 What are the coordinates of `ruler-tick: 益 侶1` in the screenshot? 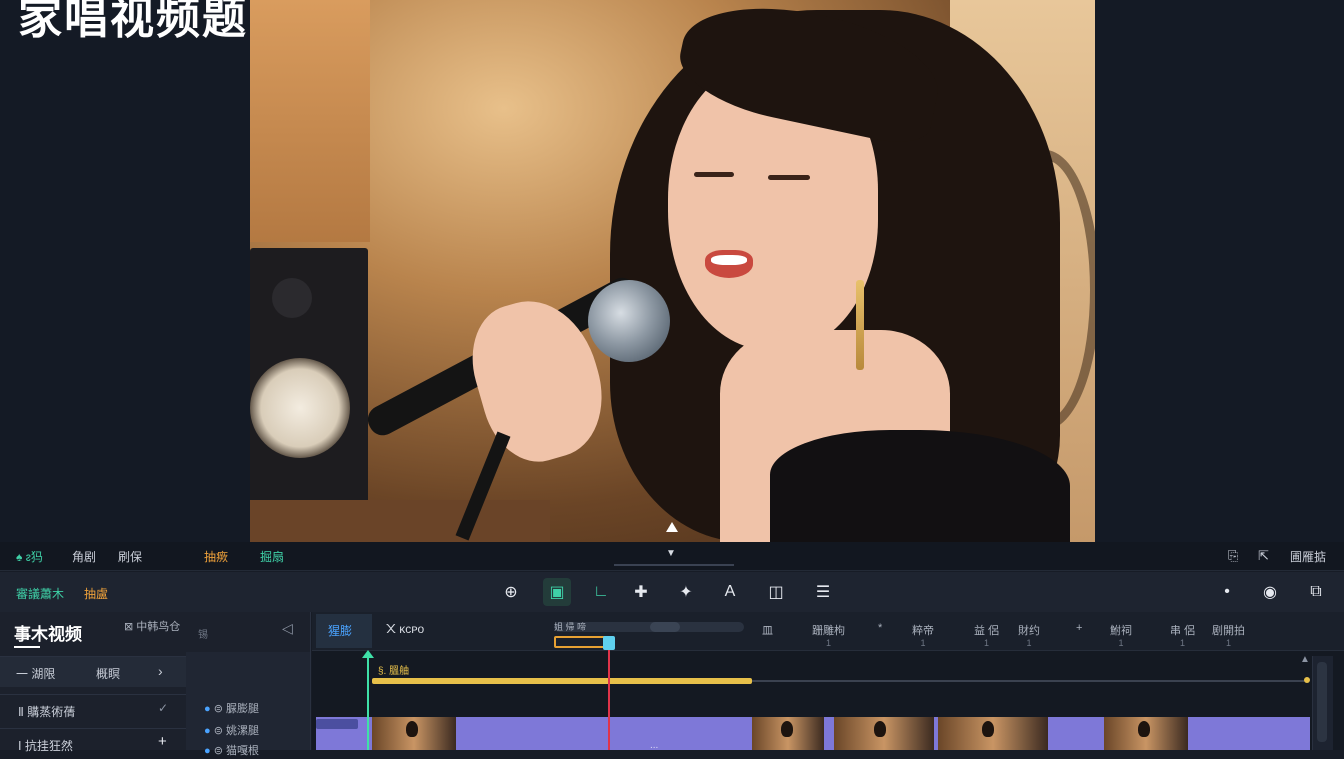 It's located at (987, 636).